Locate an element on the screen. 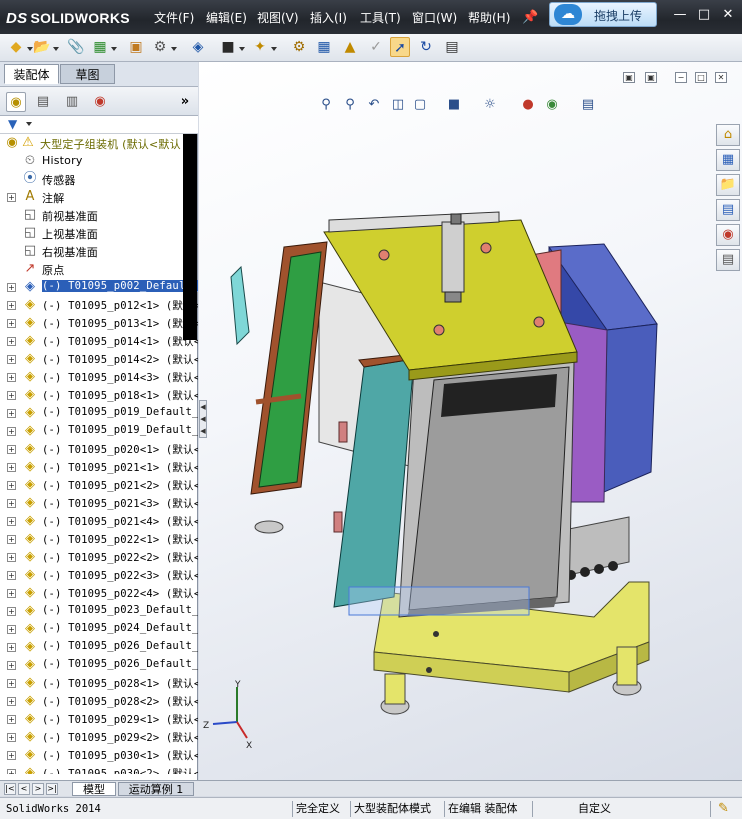 The width and height of the screenshot is (742, 819). configurationmanager-icon: ▥ is located at coordinates (72, 102).